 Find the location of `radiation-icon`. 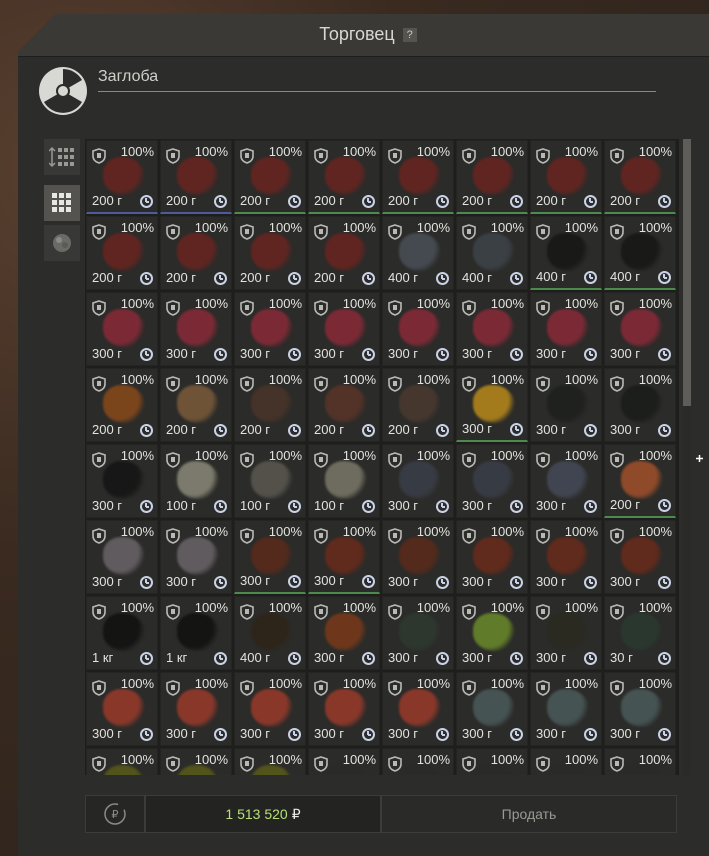

radiation-icon is located at coordinates (63, 91).